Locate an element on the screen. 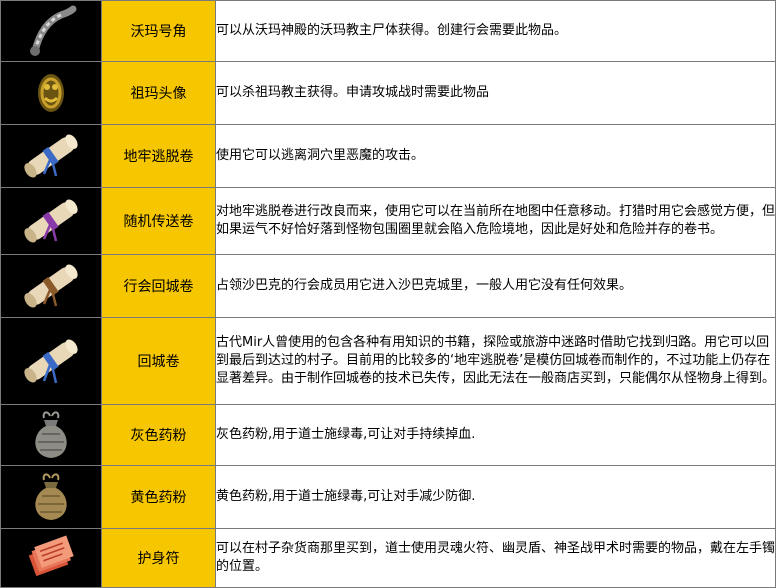  zuma-idol-icon is located at coordinates (51, 93).